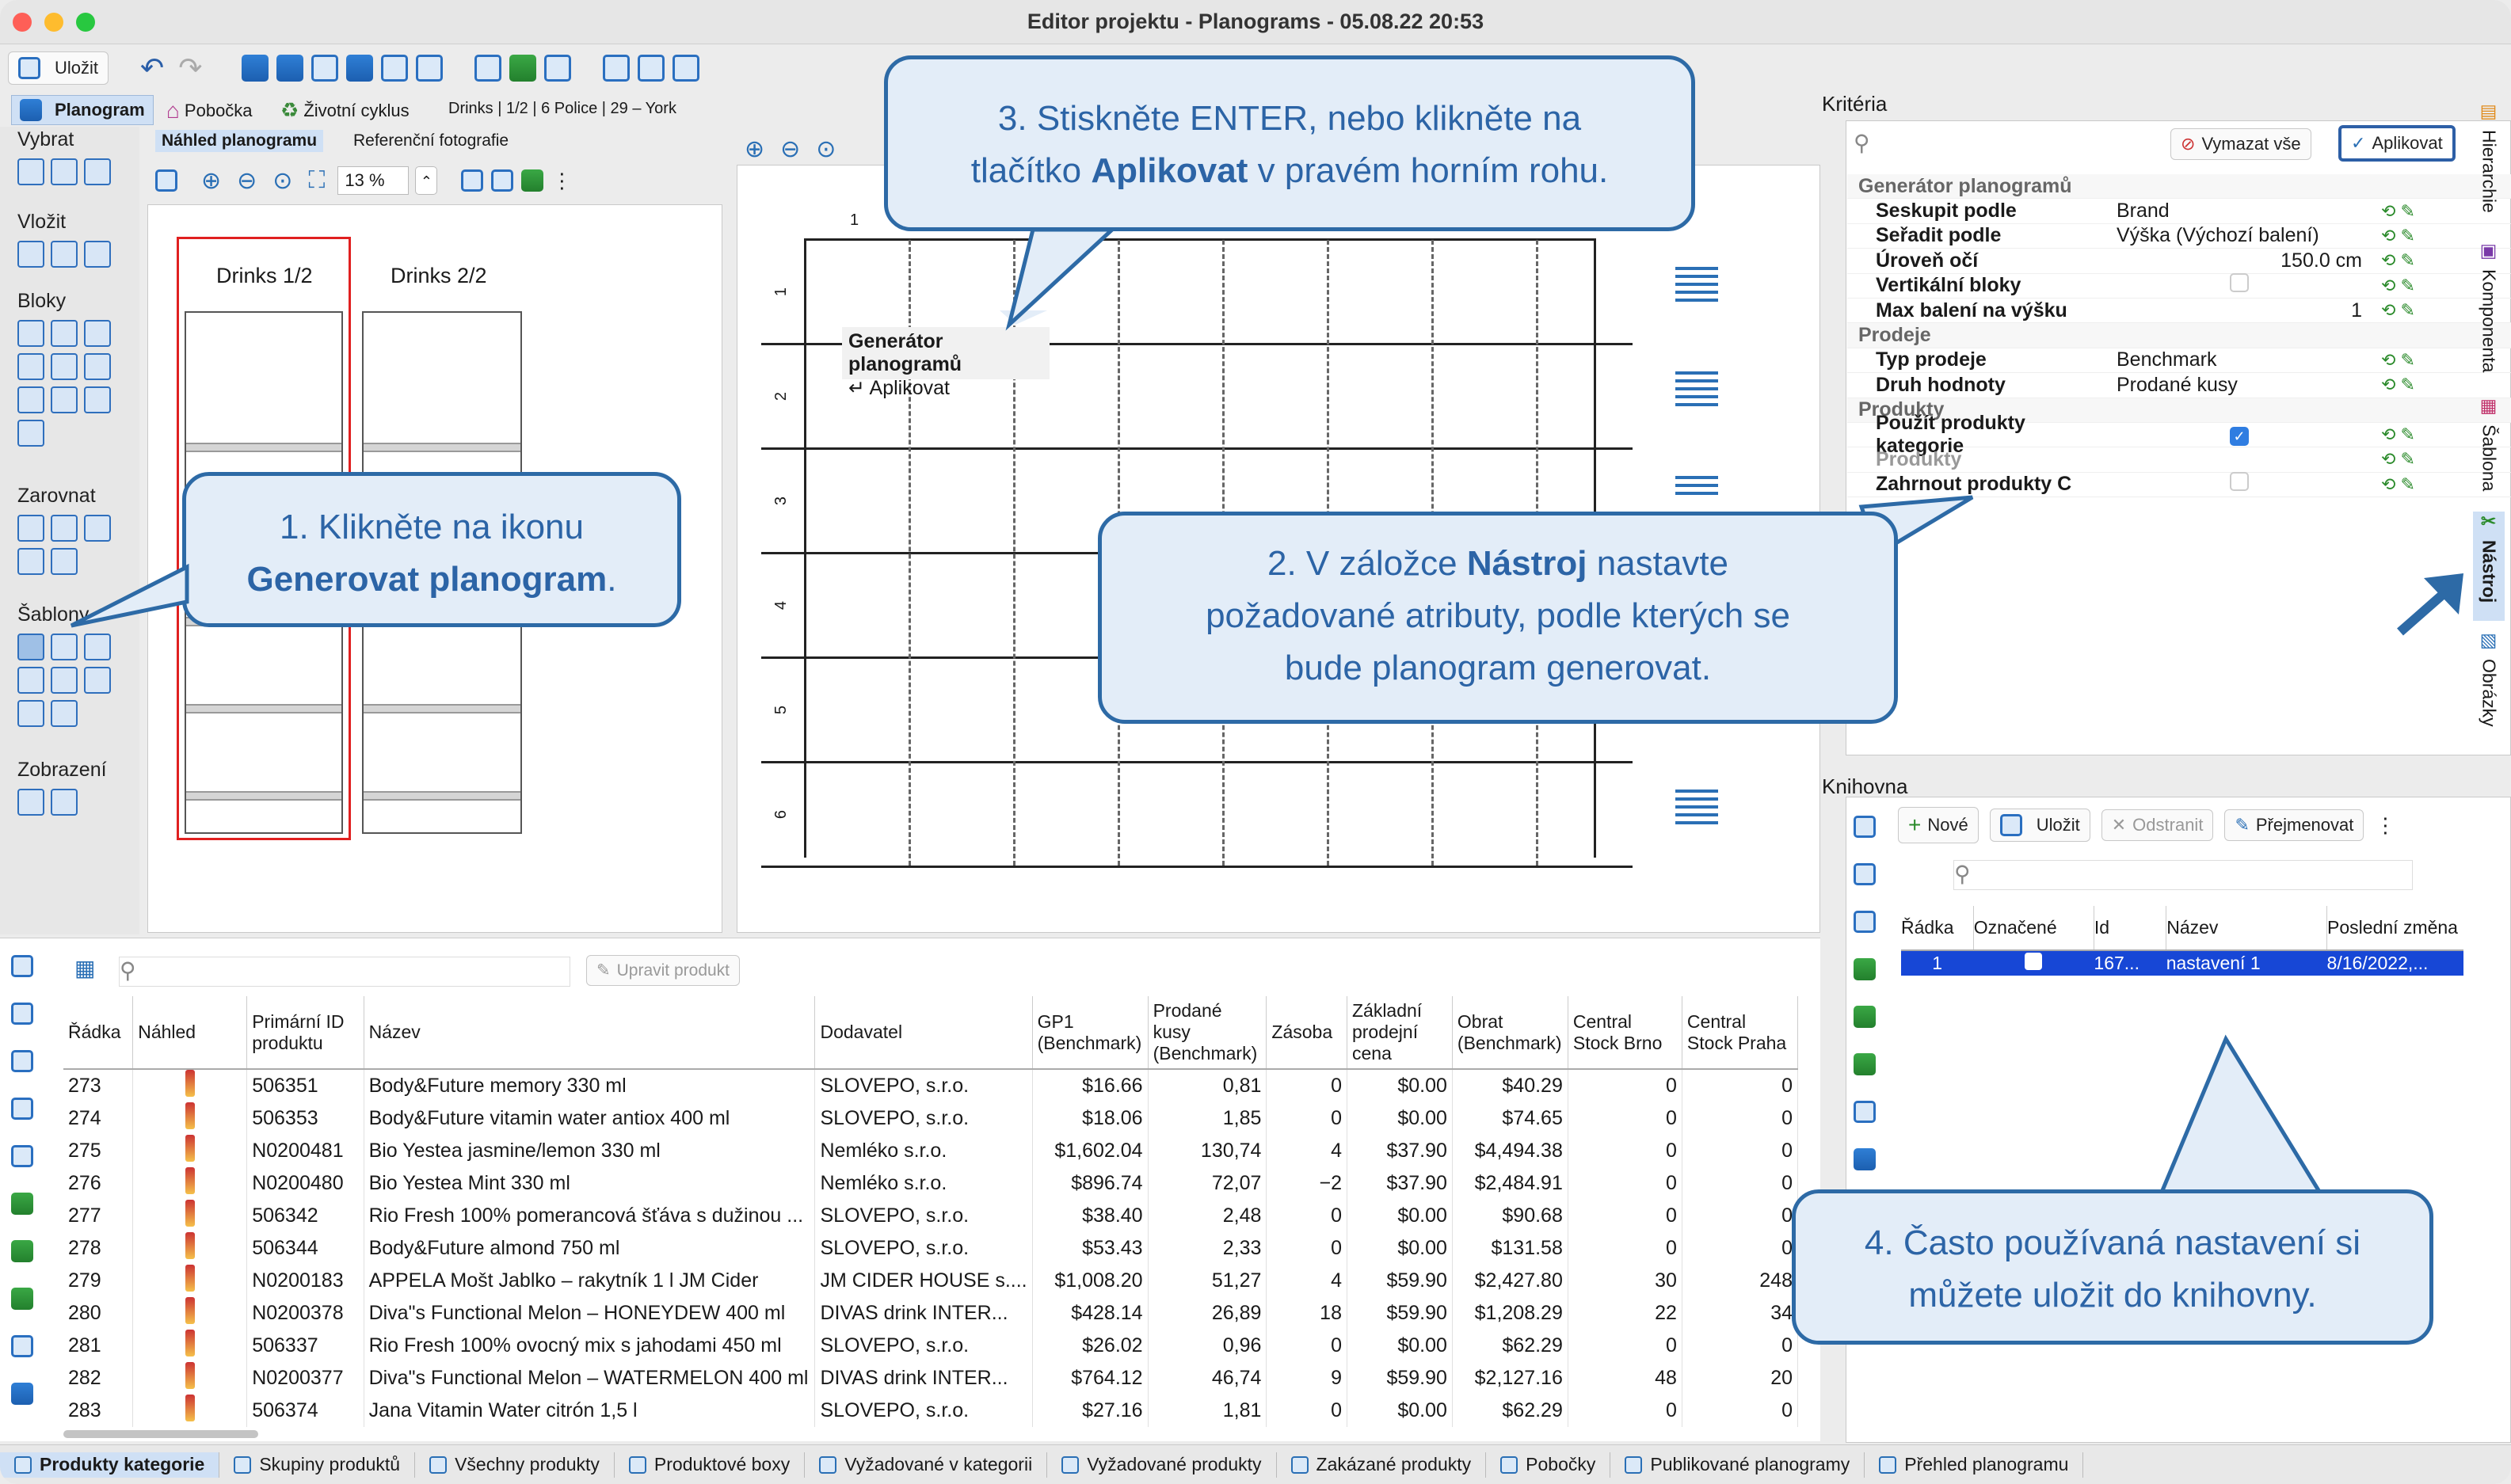 The image size is (2511, 1484). What do you see at coordinates (1169, 171) in the screenshot?
I see `callout-text-bold: Aplikovat` at bounding box center [1169, 171].